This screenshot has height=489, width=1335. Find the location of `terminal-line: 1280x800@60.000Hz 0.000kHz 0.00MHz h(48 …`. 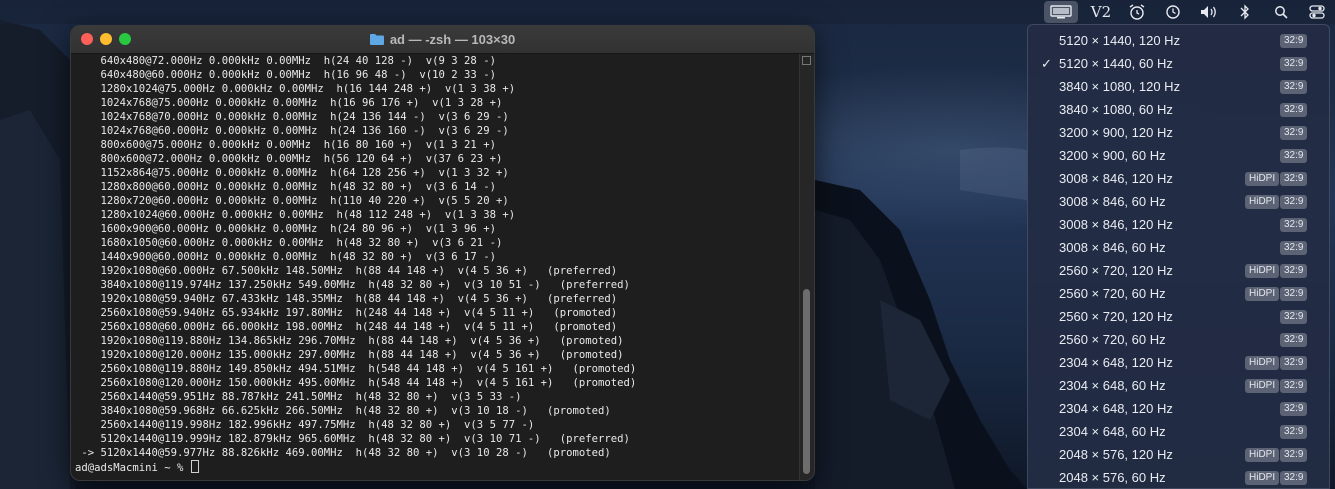

terminal-line: 1280x800@60.000Hz 0.000kHz 0.00MHz h(48 … is located at coordinates (285, 187).